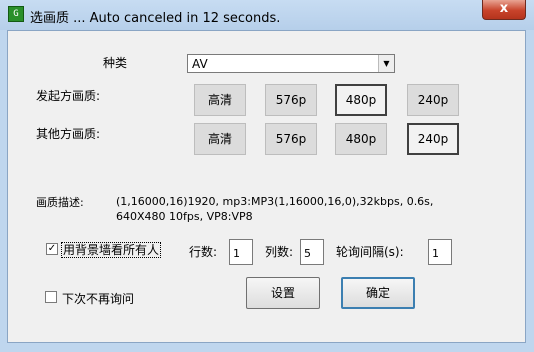 This screenshot has width=534, height=352. I want to click on title-bar: G 选画质 ... Auto canceled in 12 seconds. x, so click(267, 15).